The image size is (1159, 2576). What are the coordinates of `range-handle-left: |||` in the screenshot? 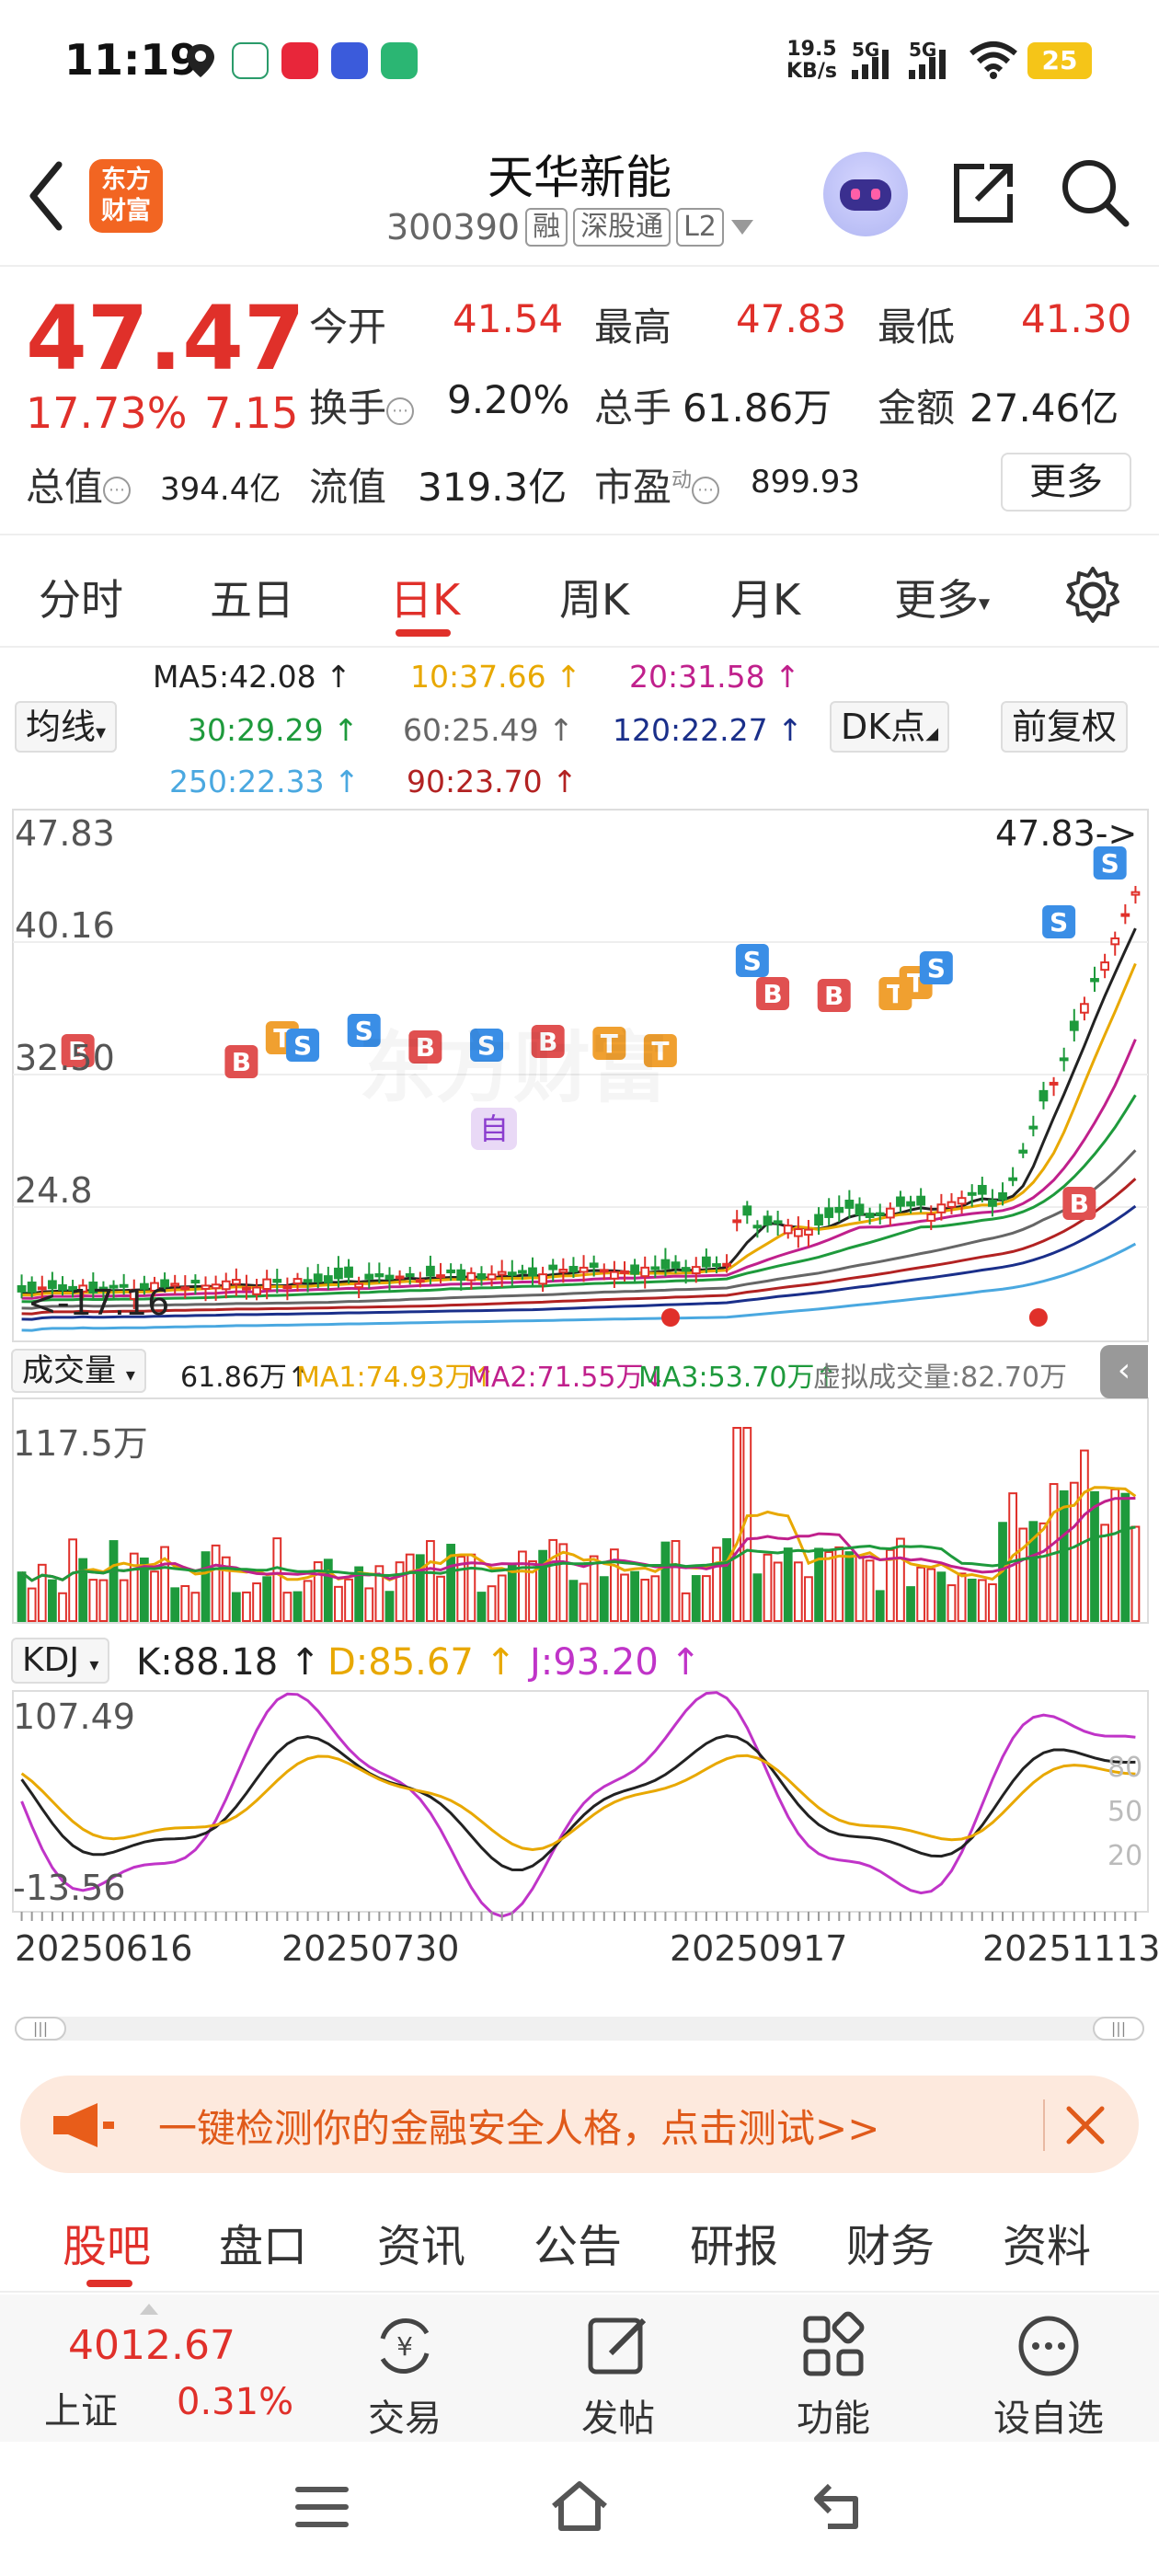 It's located at (40, 2029).